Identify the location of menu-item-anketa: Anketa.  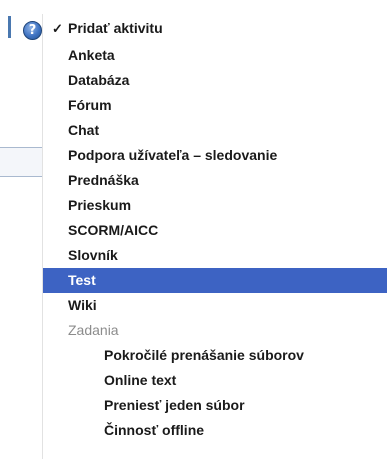
(215, 55).